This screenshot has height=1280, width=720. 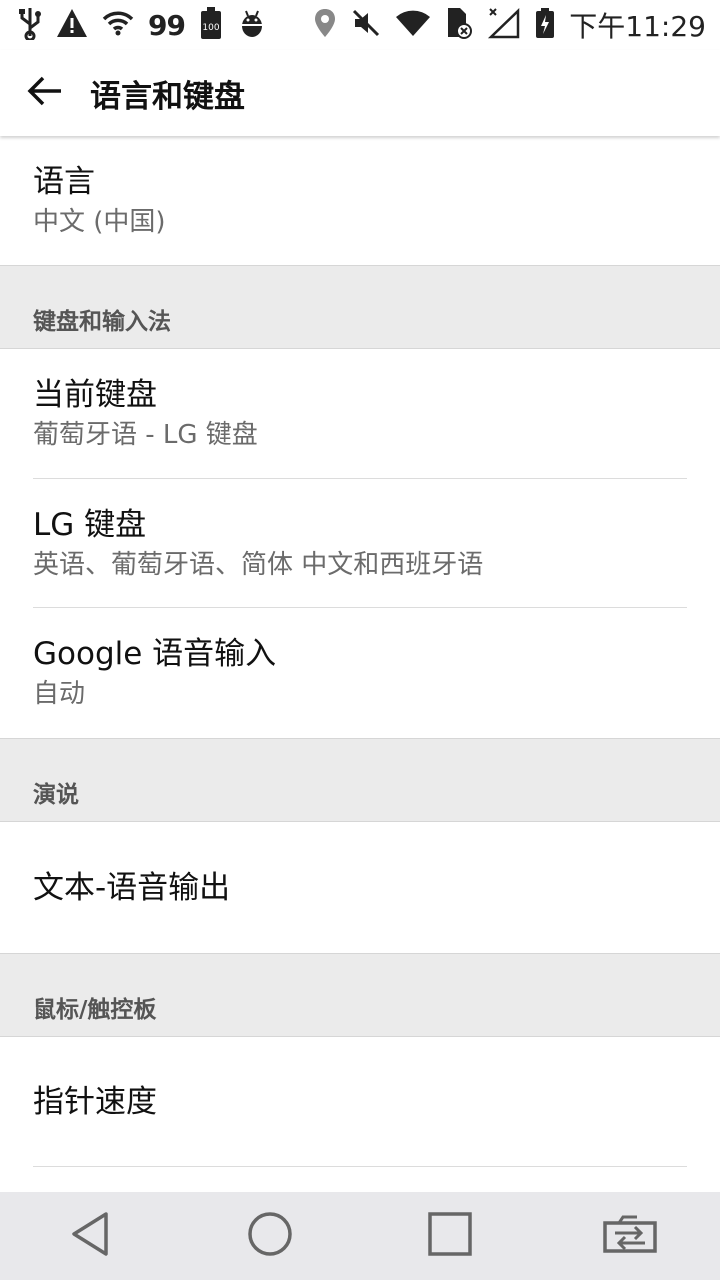 What do you see at coordinates (545, 25) in the screenshot?
I see `battery-charging-icon` at bounding box center [545, 25].